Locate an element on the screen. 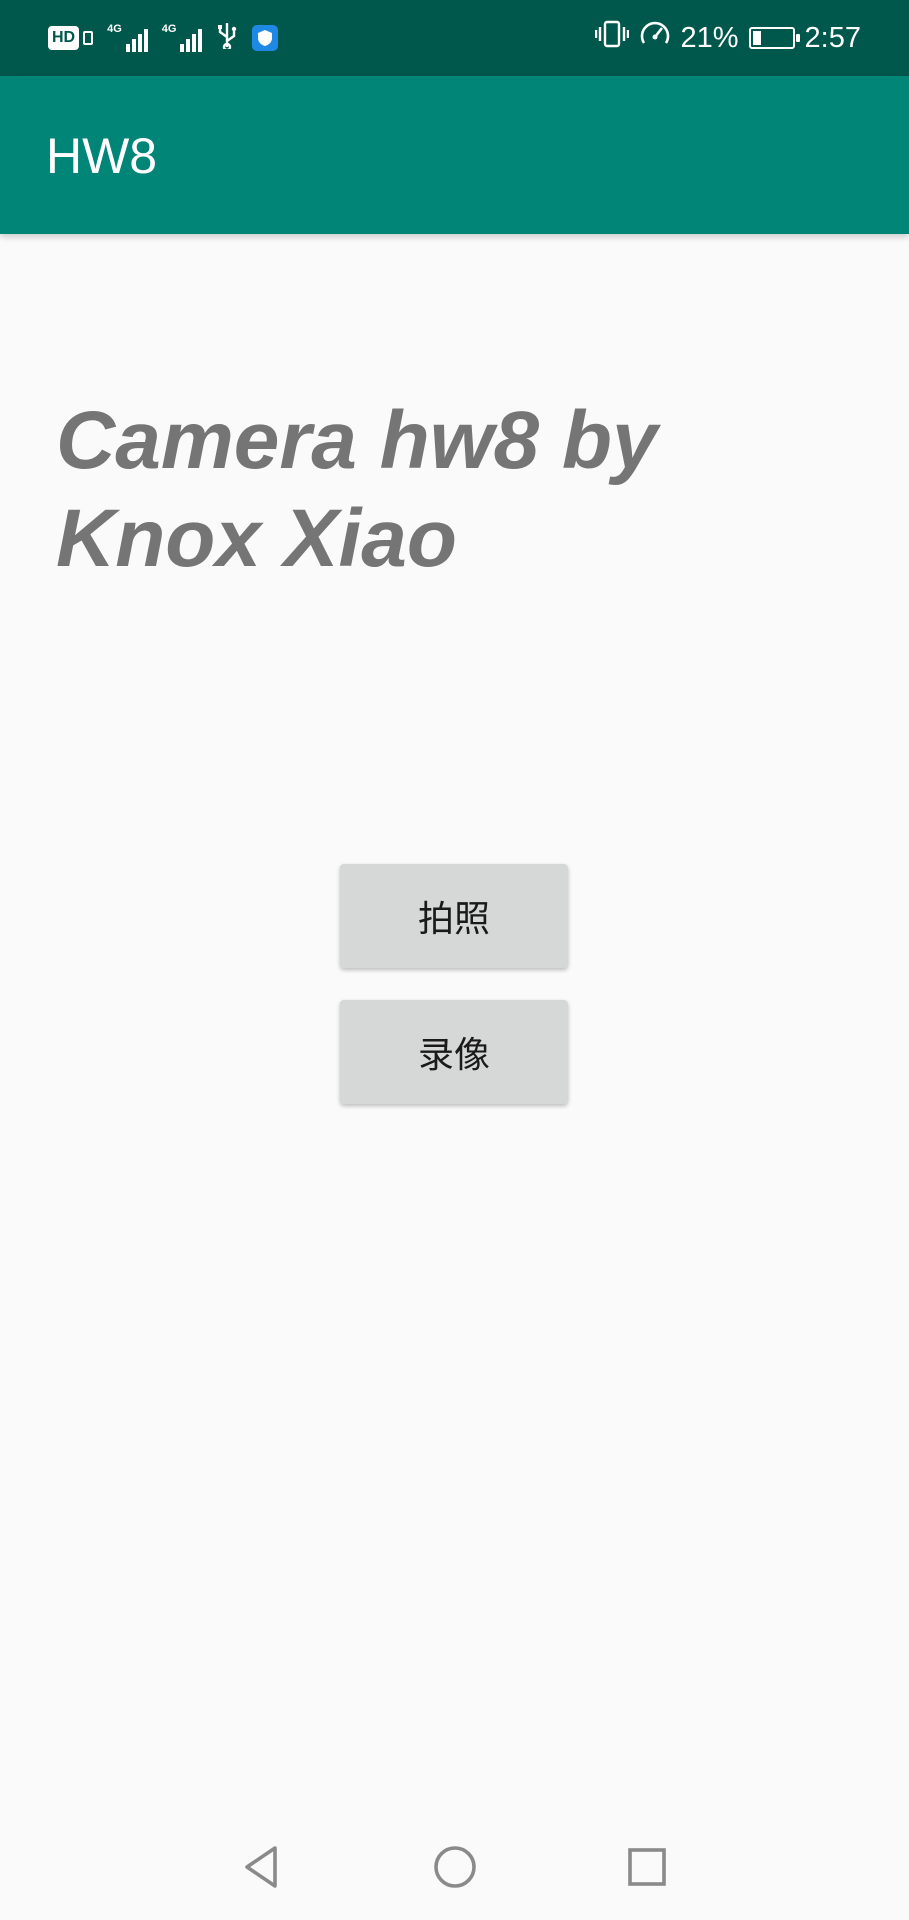  status-right-group: 21% 2:57 is located at coordinates (727, 38).